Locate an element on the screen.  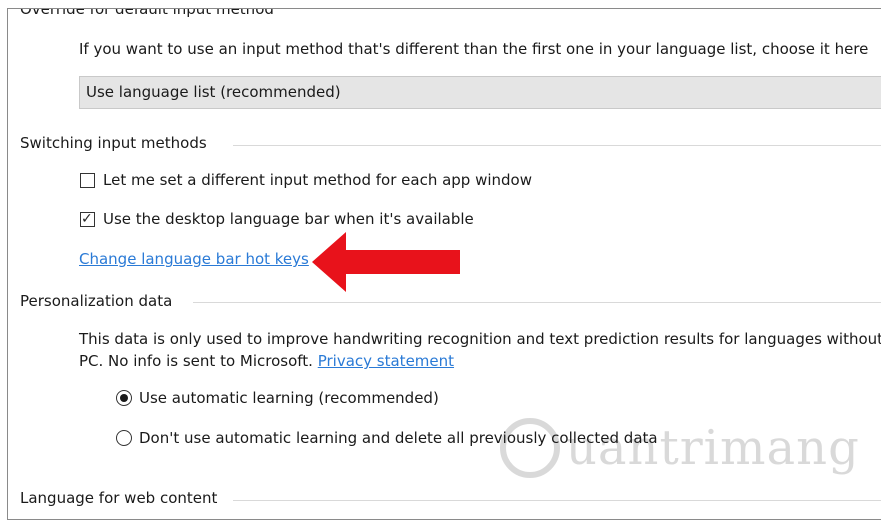
radio-selected-dot is located at coordinates (124, 398).